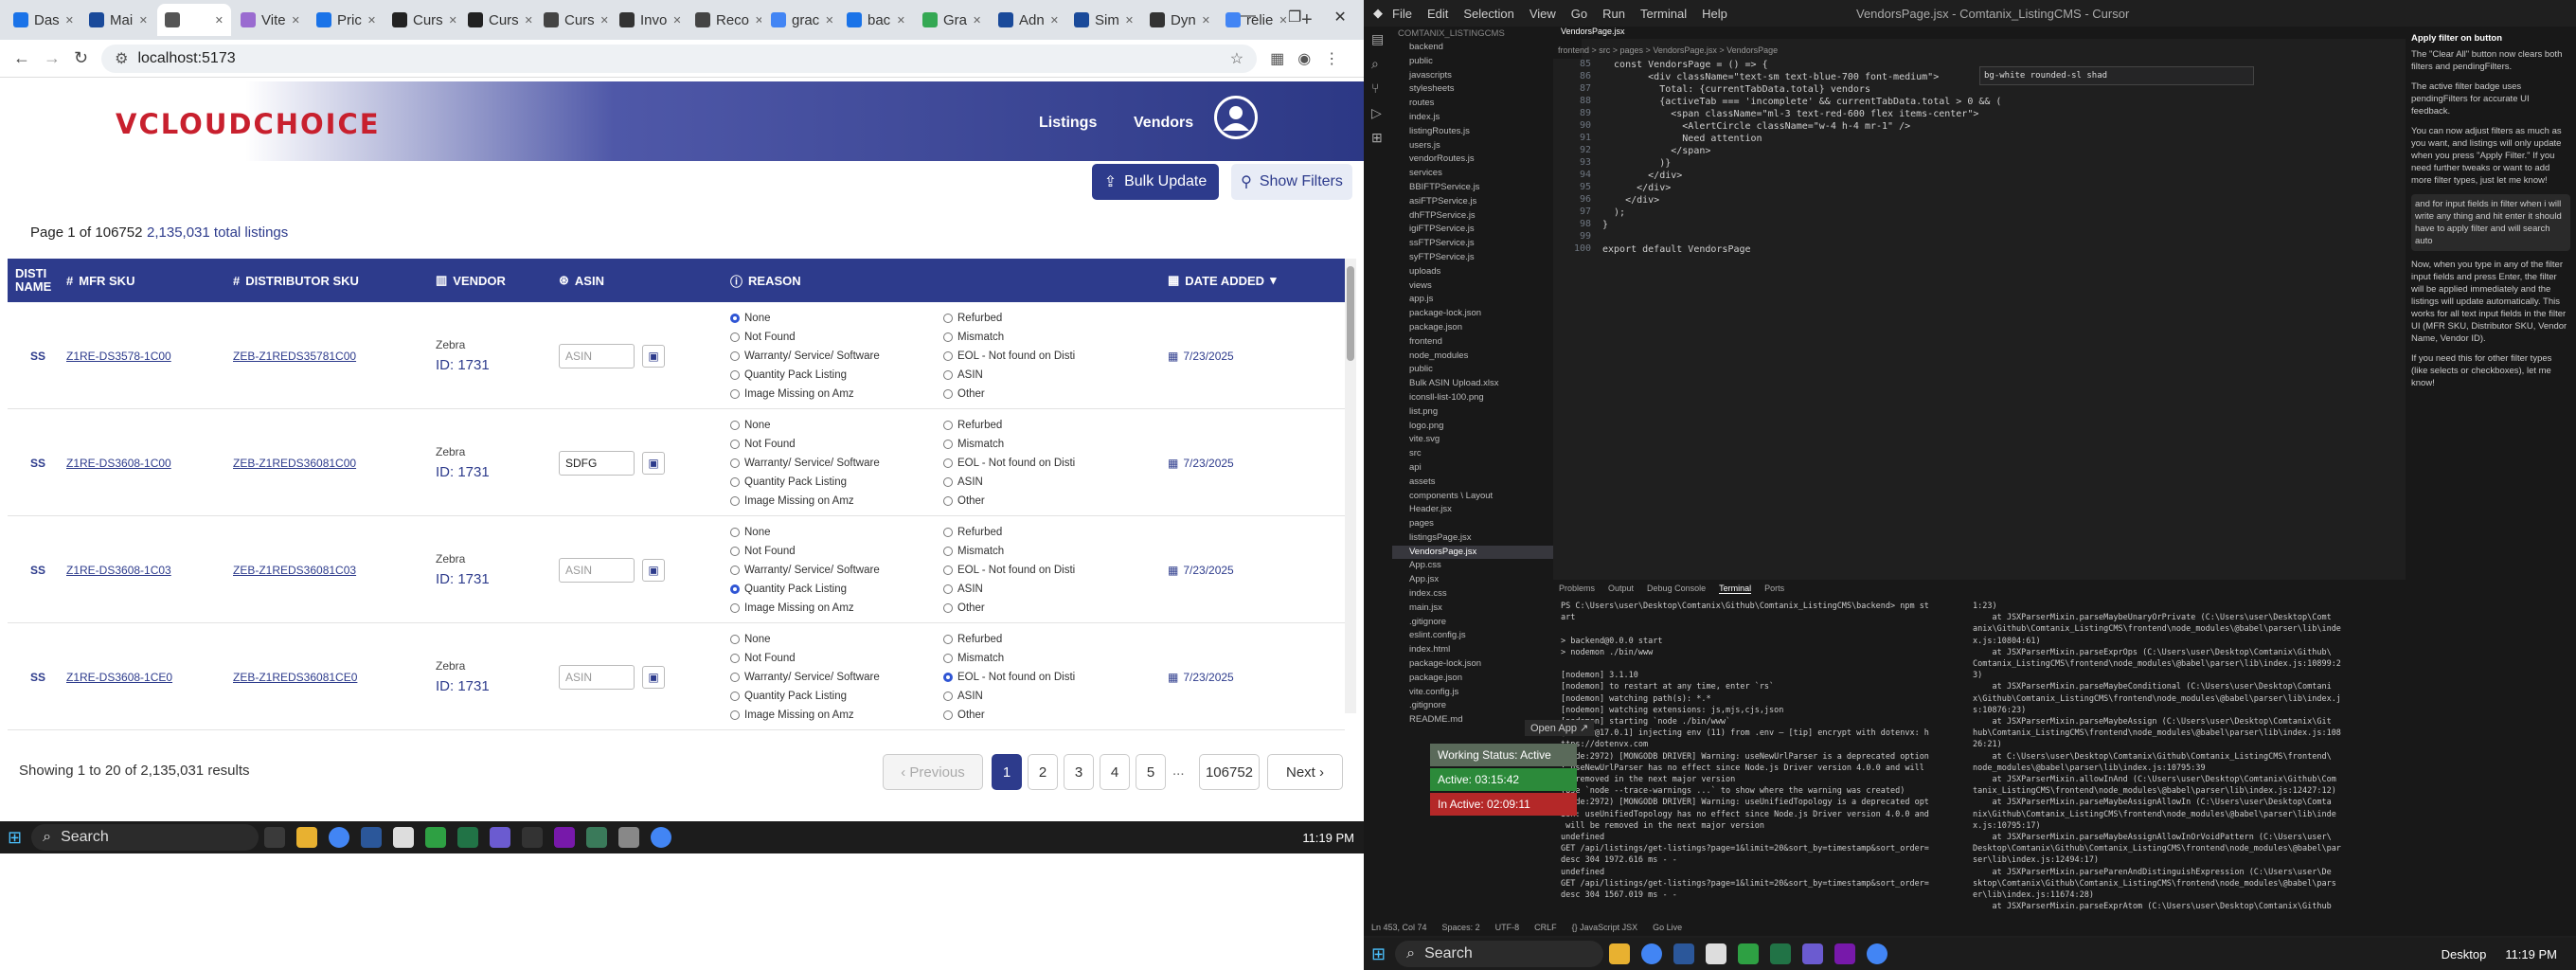 This screenshot has width=2576, height=970. What do you see at coordinates (1381, 88) in the screenshot?
I see `source-control-icon: ⑂` at bounding box center [1381, 88].